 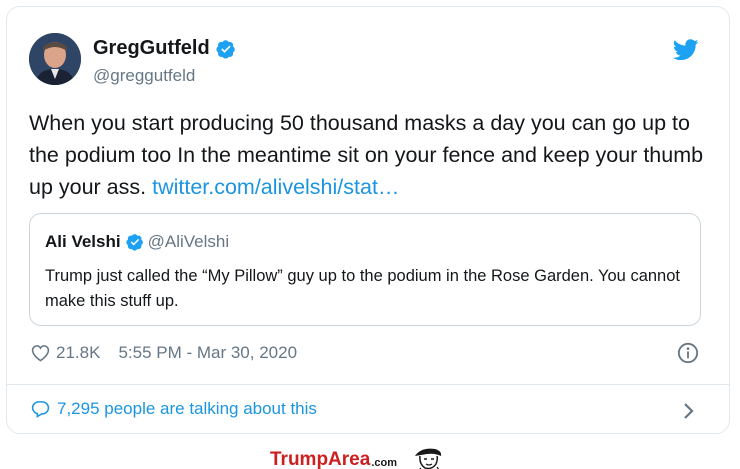 I want to click on author-avatar, so click(x=55, y=59).